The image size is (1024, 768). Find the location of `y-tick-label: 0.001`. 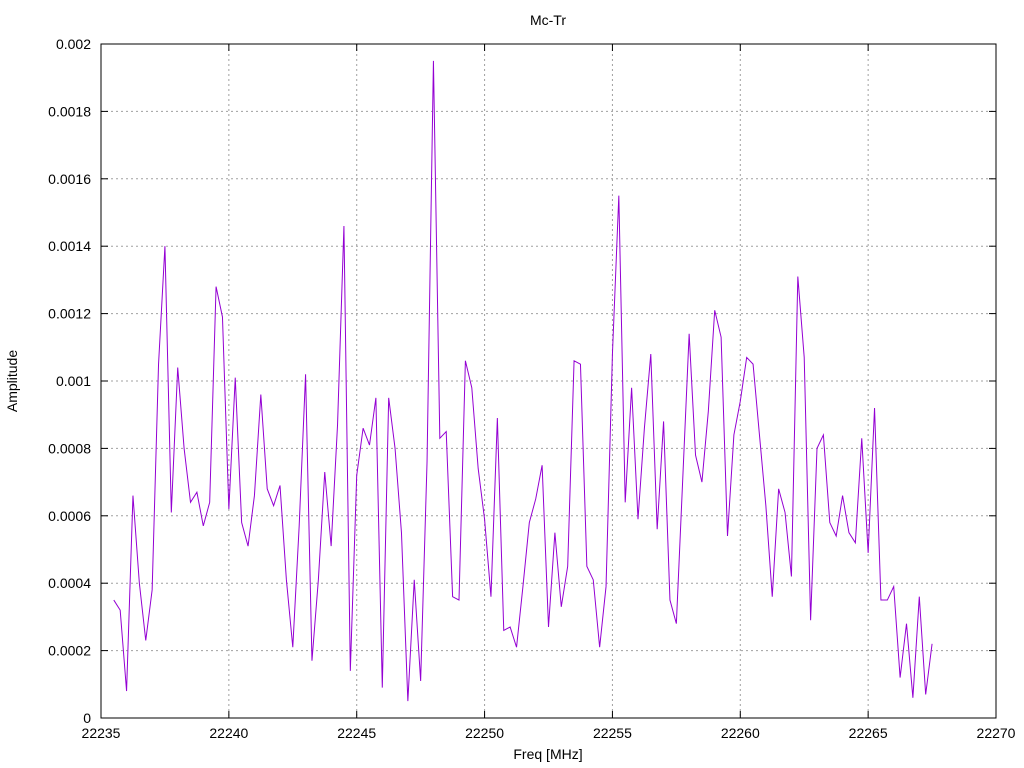

y-tick-label: 0.001 is located at coordinates (73, 381).